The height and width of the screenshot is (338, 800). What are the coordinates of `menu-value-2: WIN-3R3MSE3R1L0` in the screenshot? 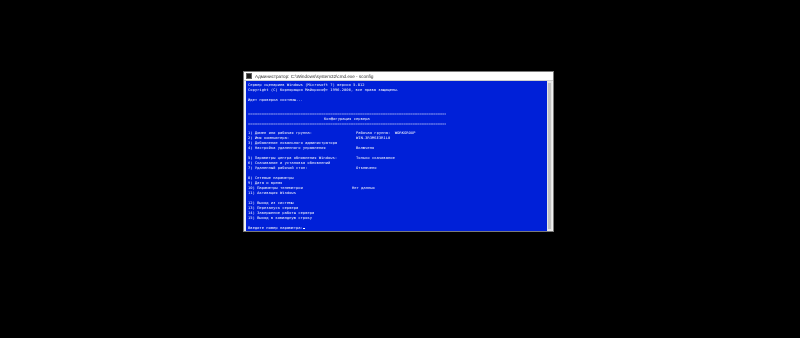 It's located at (373, 137).